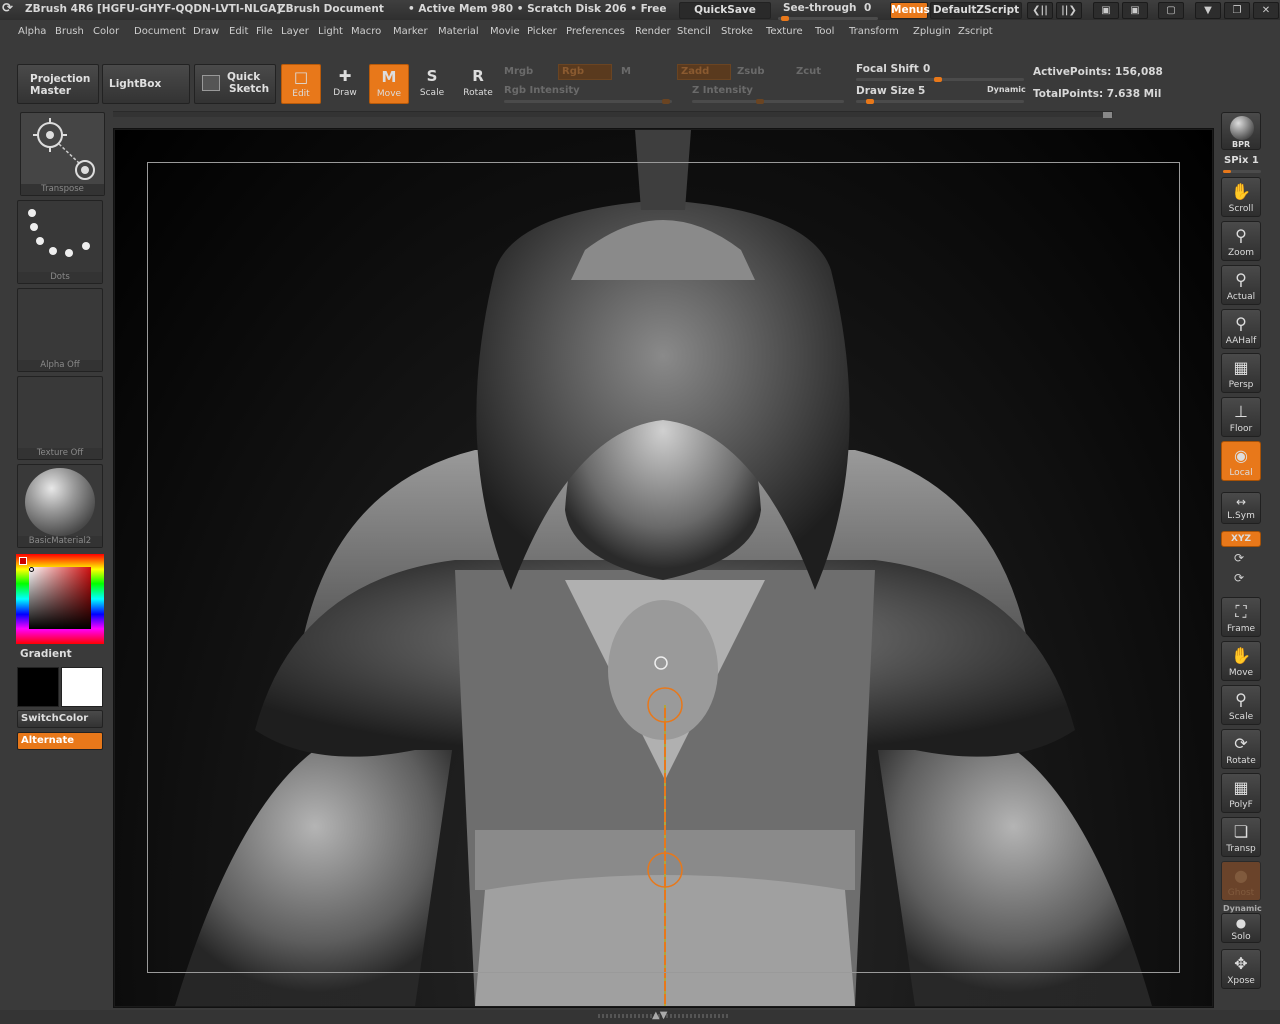 The image size is (1280, 1024). Describe the element at coordinates (1040, 10) in the screenshot. I see `layout-prev-icon: ❮||` at that location.